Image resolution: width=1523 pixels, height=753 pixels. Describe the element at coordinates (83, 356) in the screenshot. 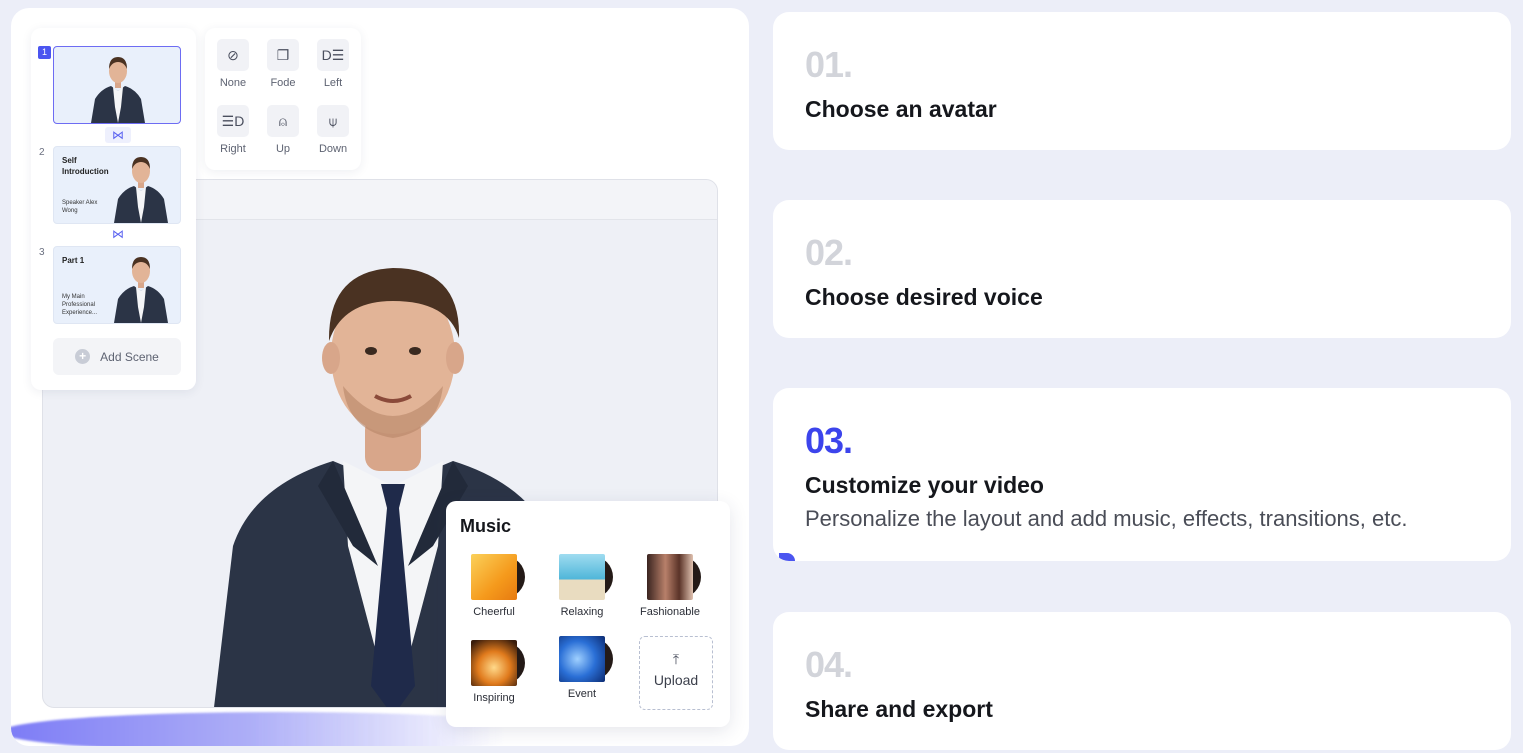

I see `plus-icon: +` at that location.